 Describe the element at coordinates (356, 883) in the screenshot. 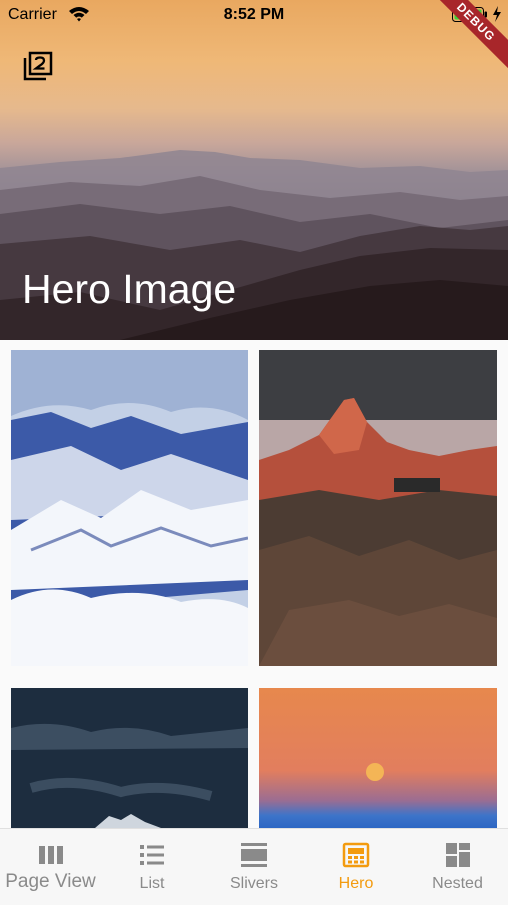

I see `nav-label-hero: Hero` at that location.